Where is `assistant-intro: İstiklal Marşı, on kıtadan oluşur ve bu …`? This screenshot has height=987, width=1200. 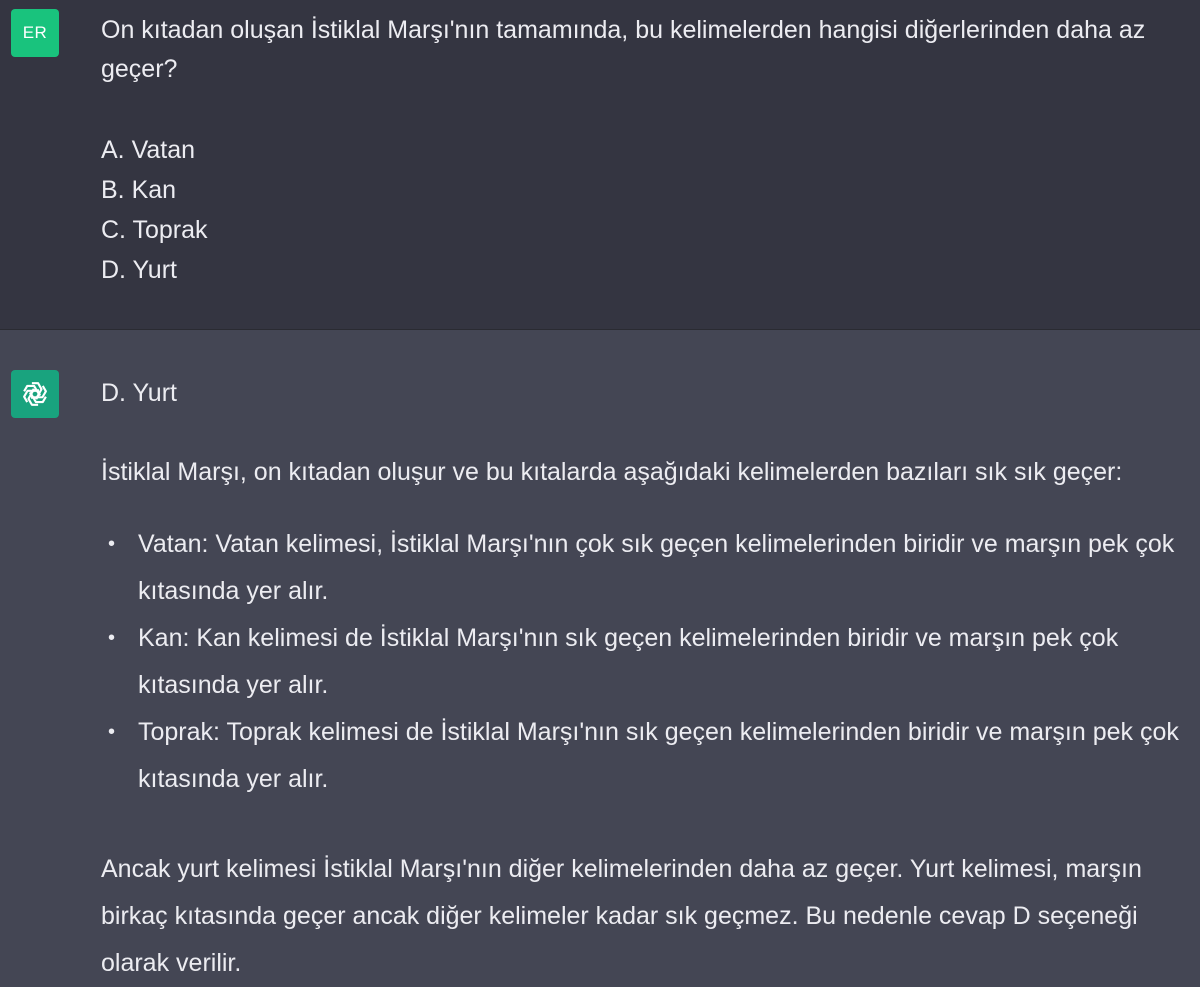 assistant-intro: İstiklal Marşı, on kıtadan oluşur ve bu … is located at coordinates (612, 472).